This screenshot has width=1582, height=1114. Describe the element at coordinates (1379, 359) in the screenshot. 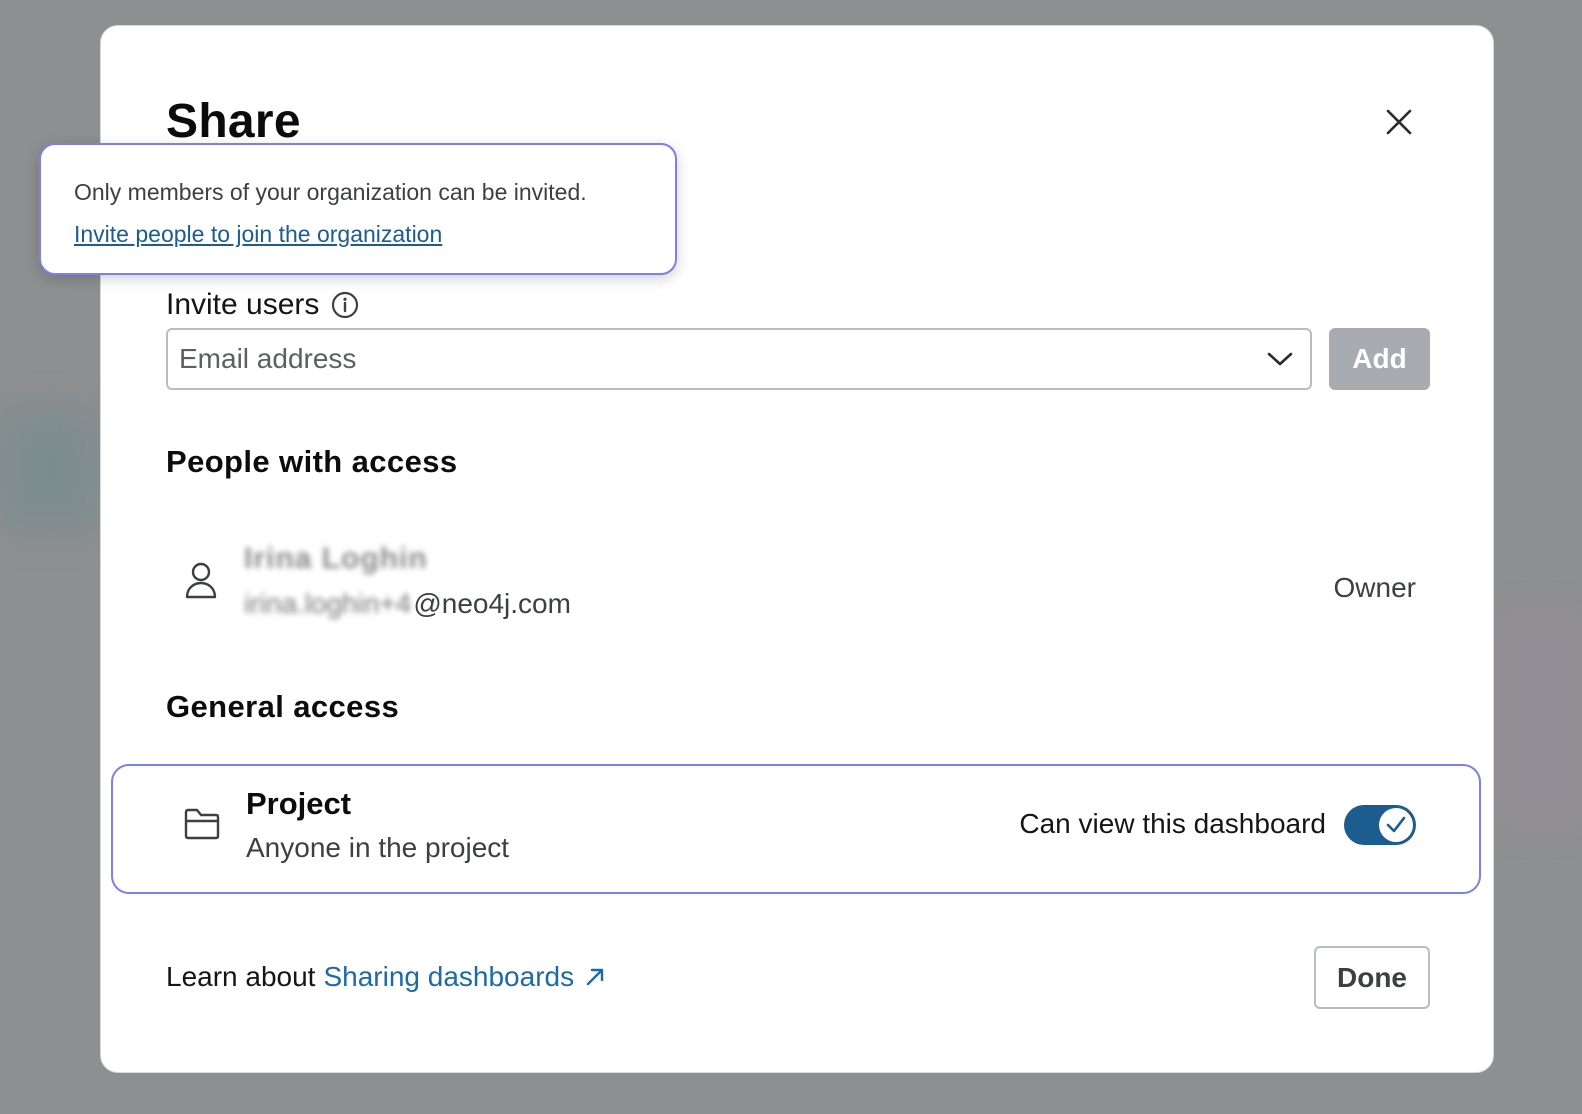

I see `add-button: Add` at that location.